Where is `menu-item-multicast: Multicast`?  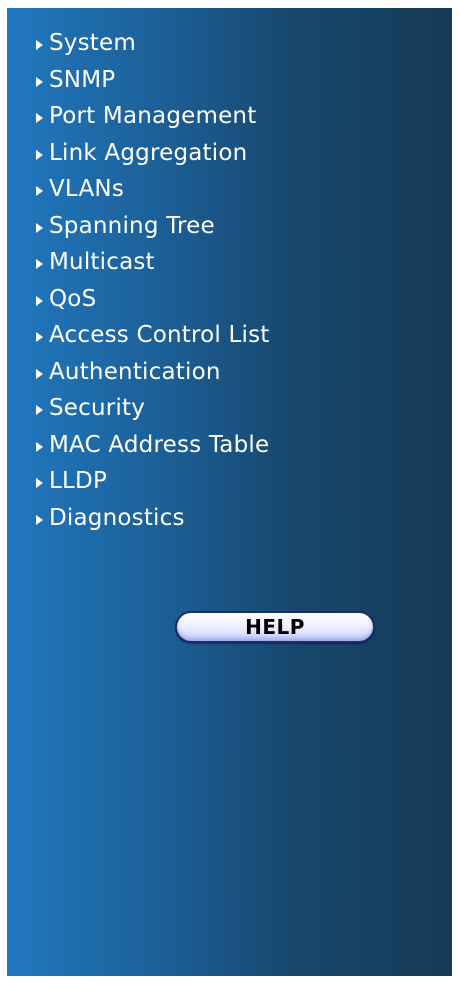
menu-item-multicast: Multicast is located at coordinates (153, 262).